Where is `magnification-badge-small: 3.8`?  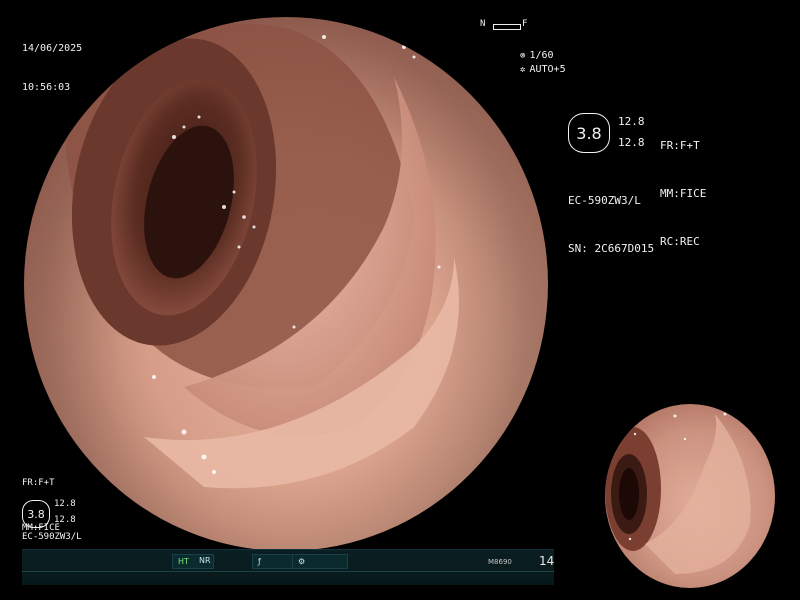 magnification-badge-small: 3.8 is located at coordinates (36, 514).